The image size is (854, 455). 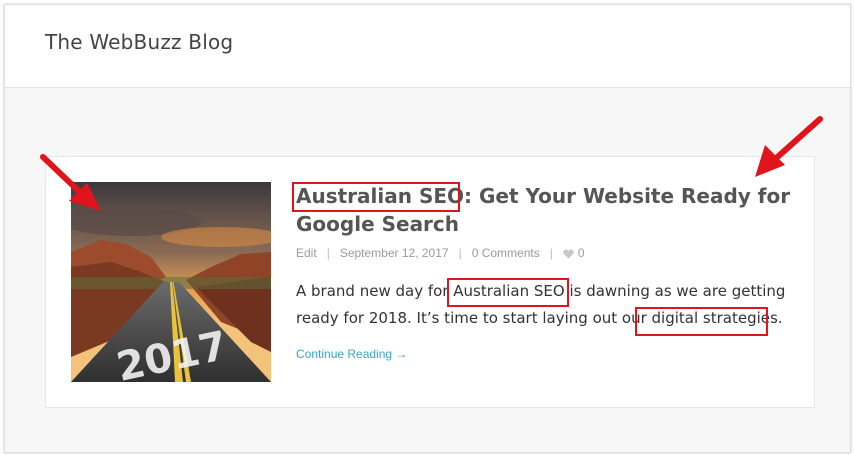 What do you see at coordinates (701, 321) in the screenshot?
I see `highlight-box-excerpt-digital` at bounding box center [701, 321].